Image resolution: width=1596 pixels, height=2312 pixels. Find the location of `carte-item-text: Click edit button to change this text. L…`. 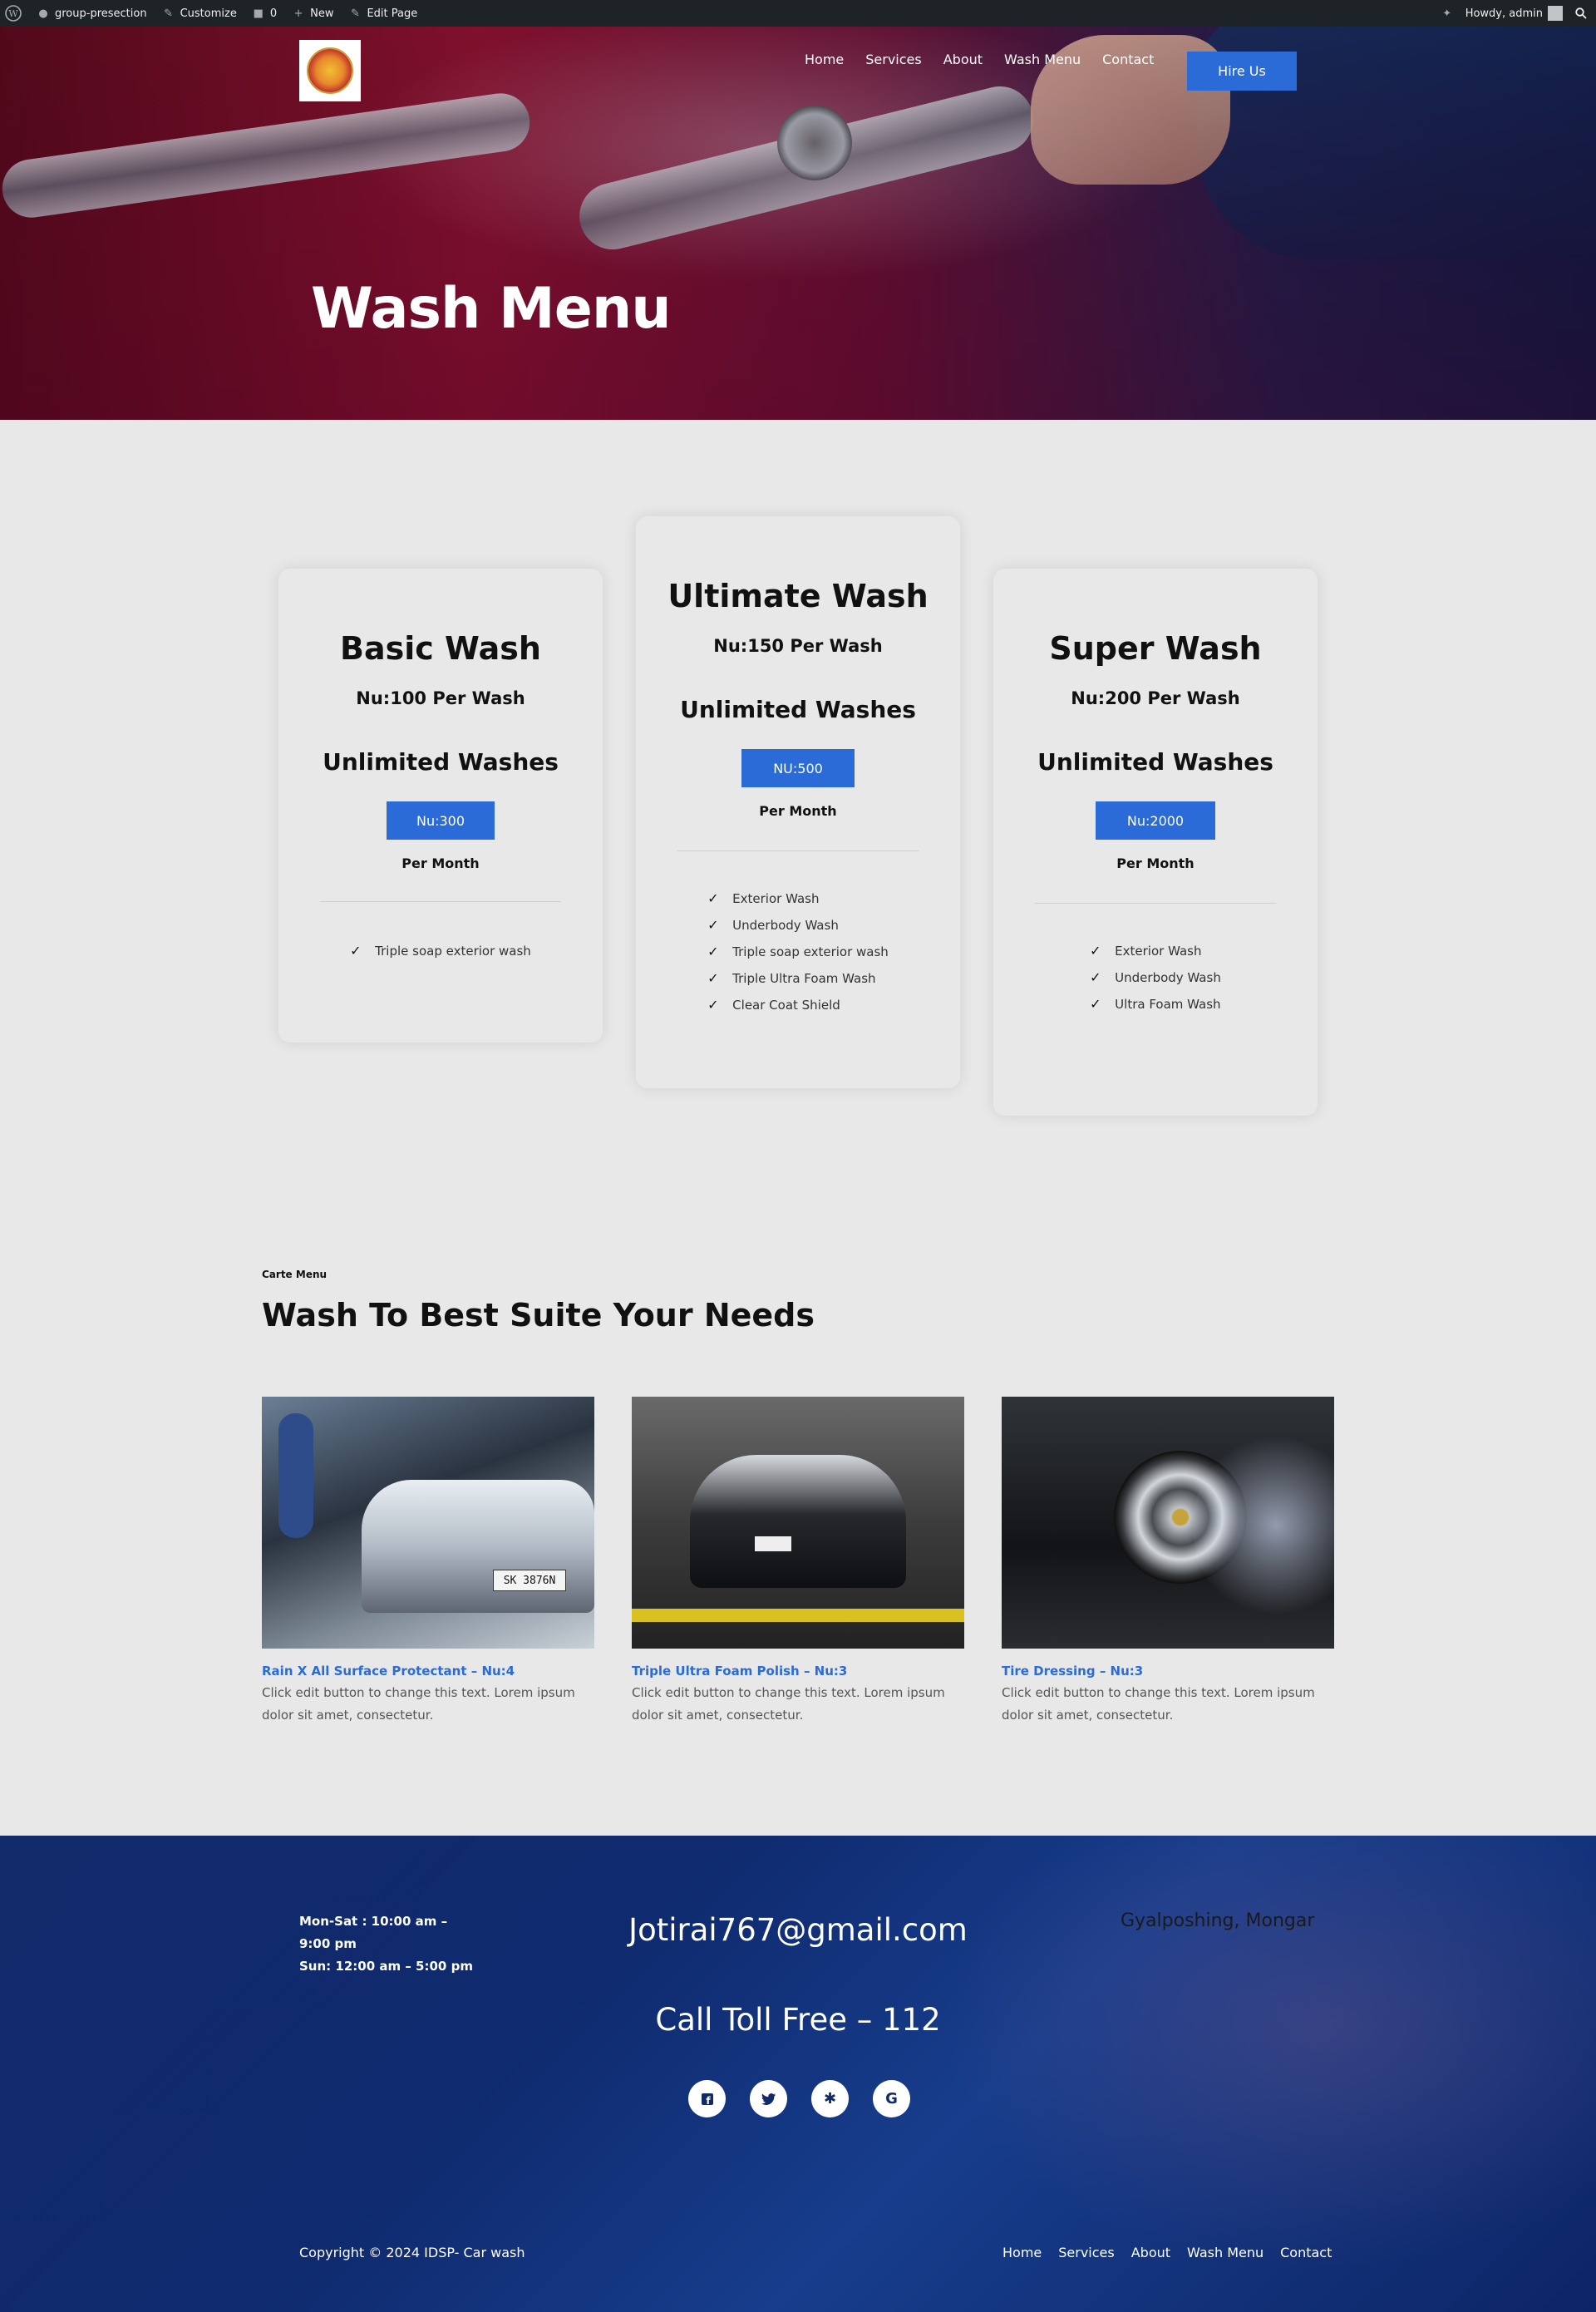

carte-item-text: Click edit button to change this text. L… is located at coordinates (788, 1704).